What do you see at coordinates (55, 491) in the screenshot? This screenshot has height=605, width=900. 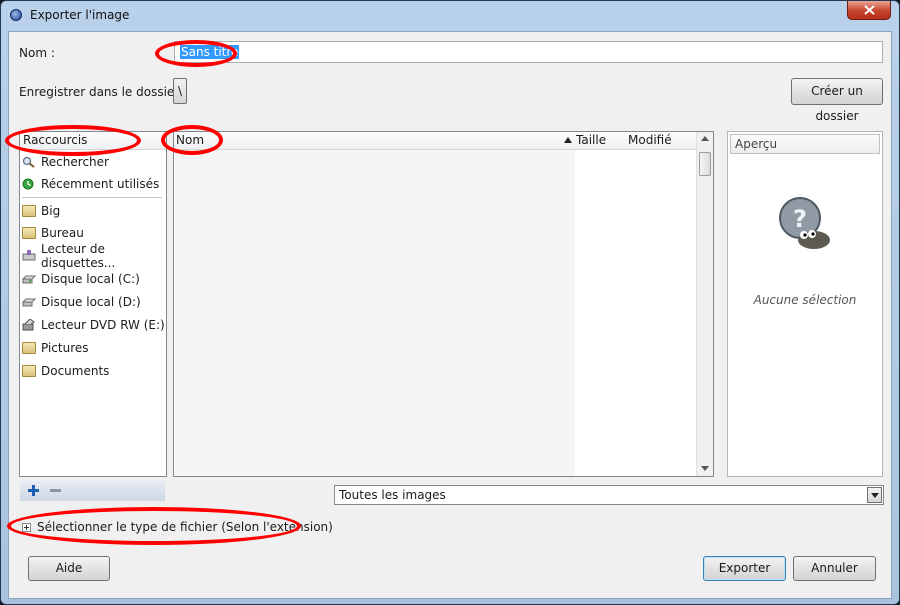 I see `remove-bookmark-icon` at bounding box center [55, 491].